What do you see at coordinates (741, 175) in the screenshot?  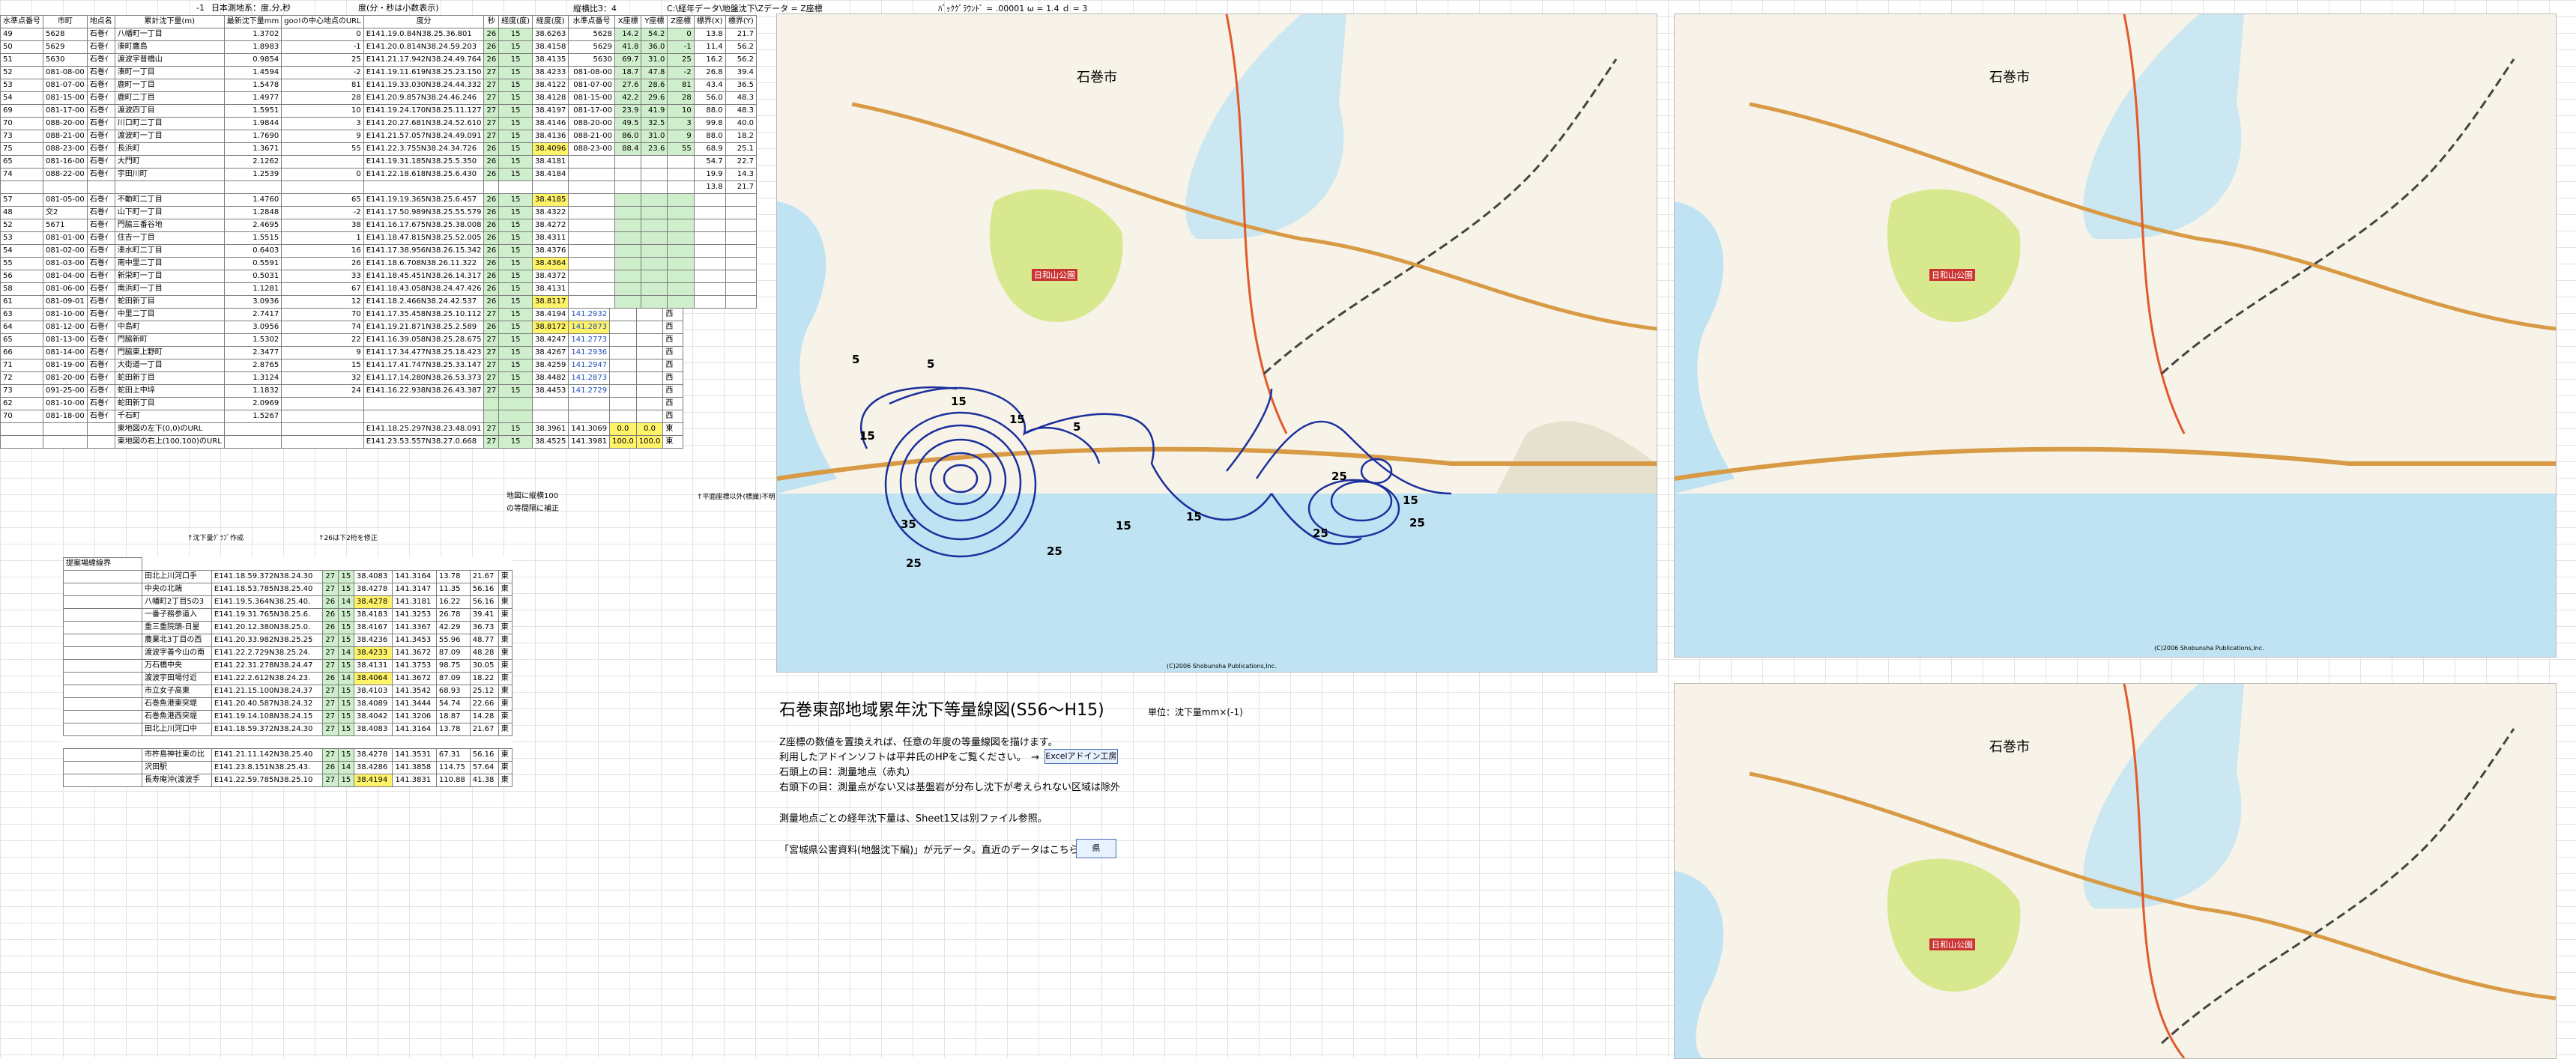 I see `table-cell: 14.3` at bounding box center [741, 175].